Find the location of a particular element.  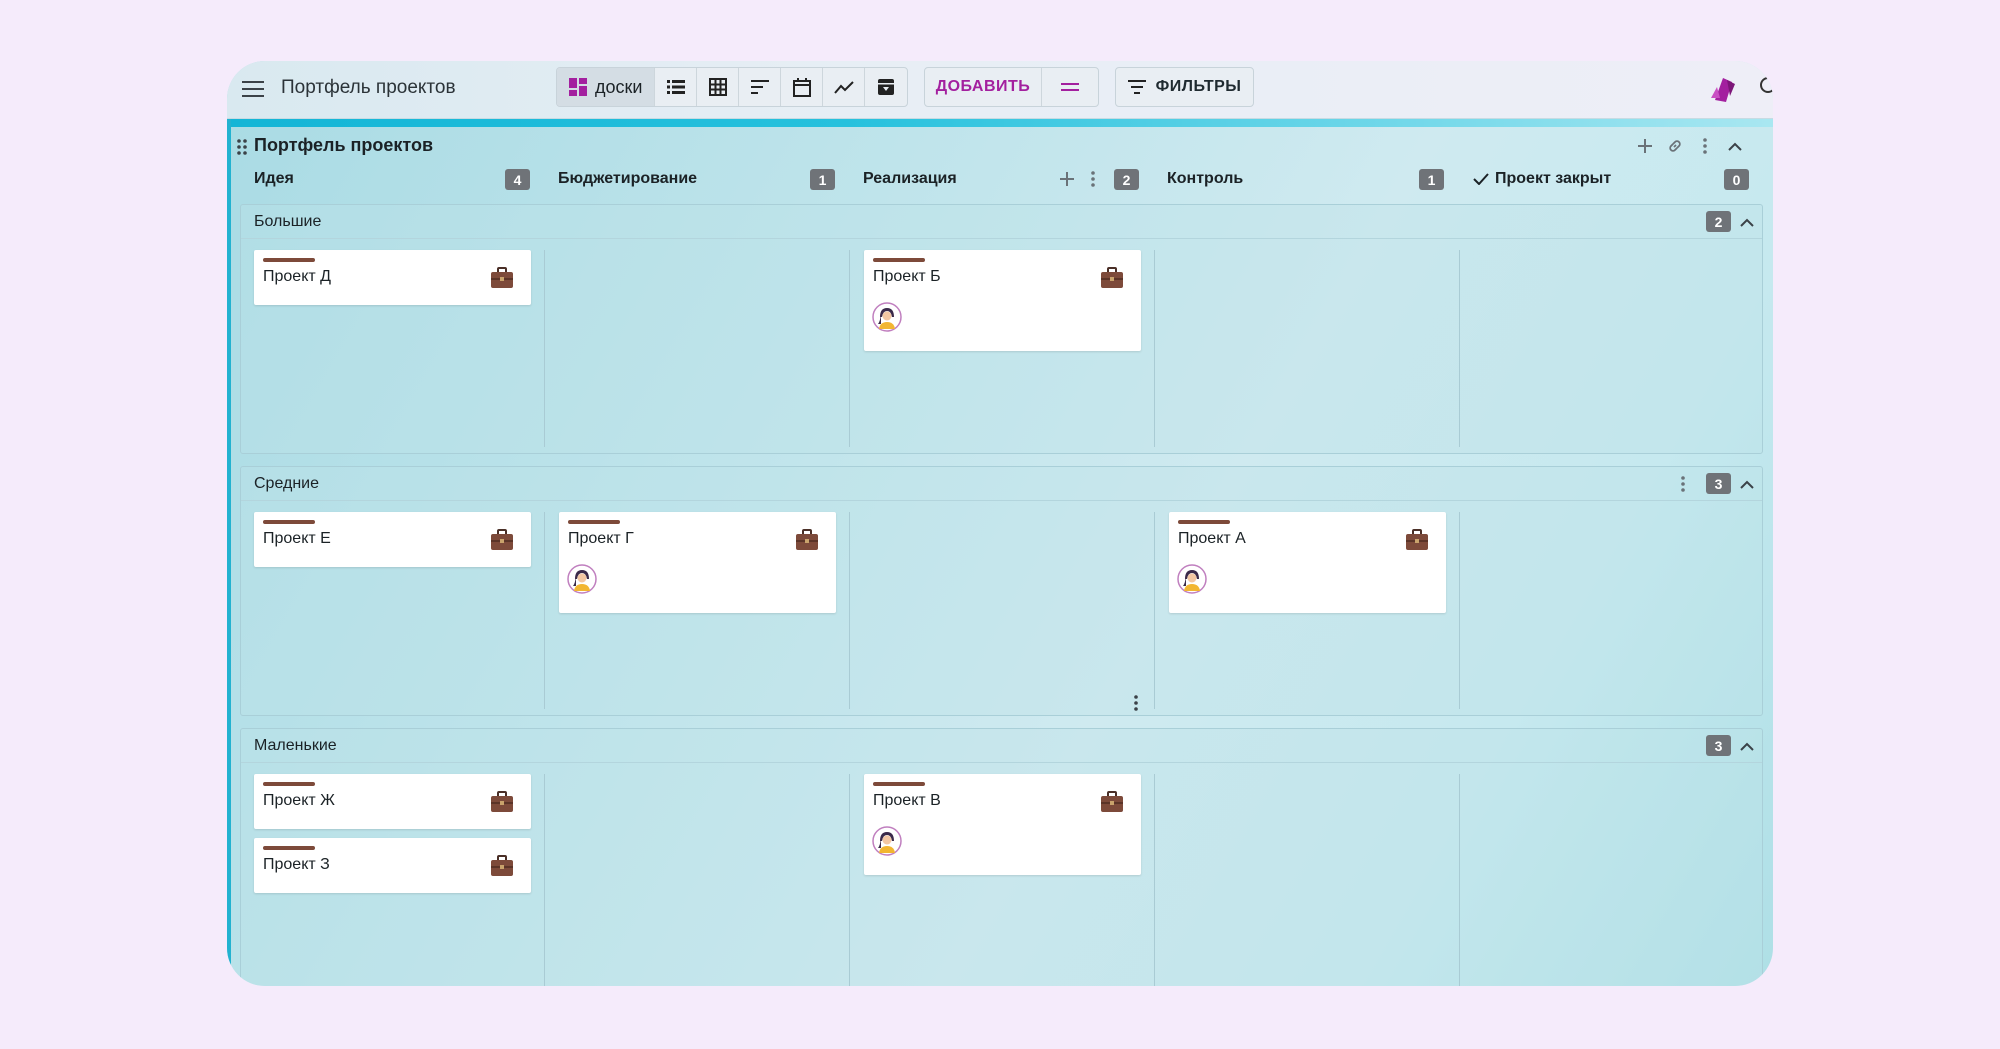

add-options-button is located at coordinates (1070, 87).